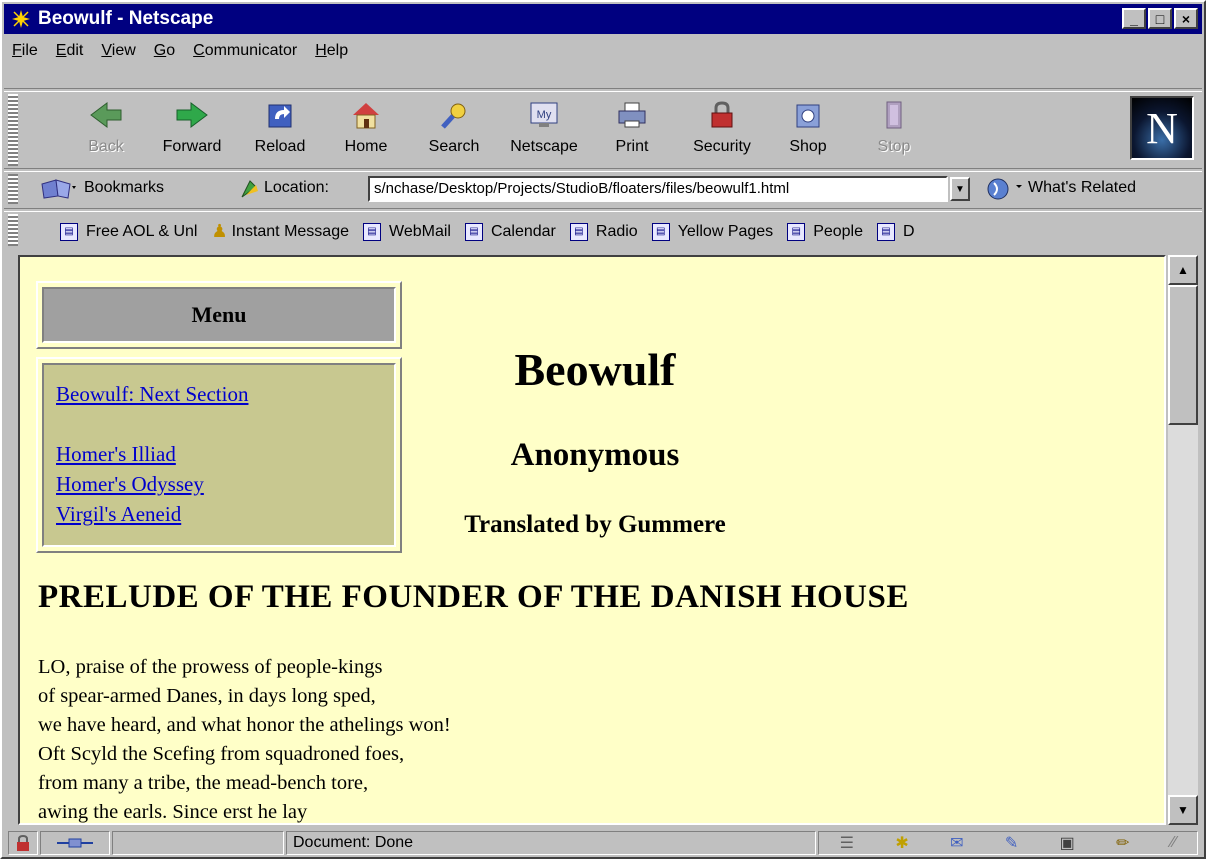 Image resolution: width=1206 pixels, height=859 pixels. I want to click on location-label: Location:, so click(296, 187).